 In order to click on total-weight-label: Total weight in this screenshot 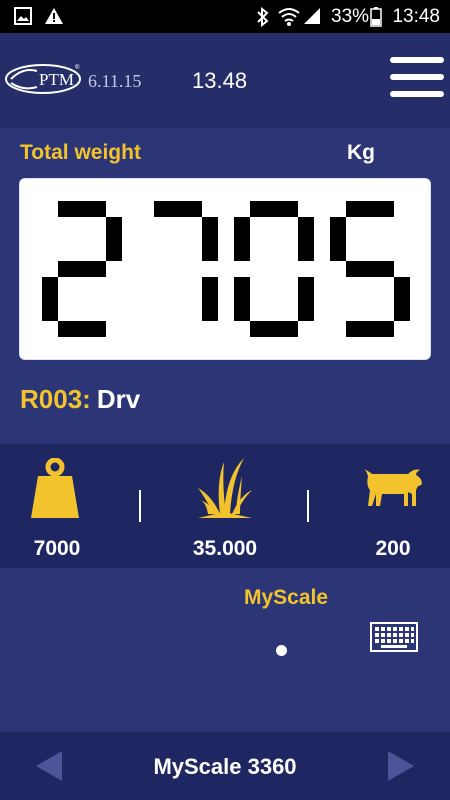, I will do `click(80, 152)`.